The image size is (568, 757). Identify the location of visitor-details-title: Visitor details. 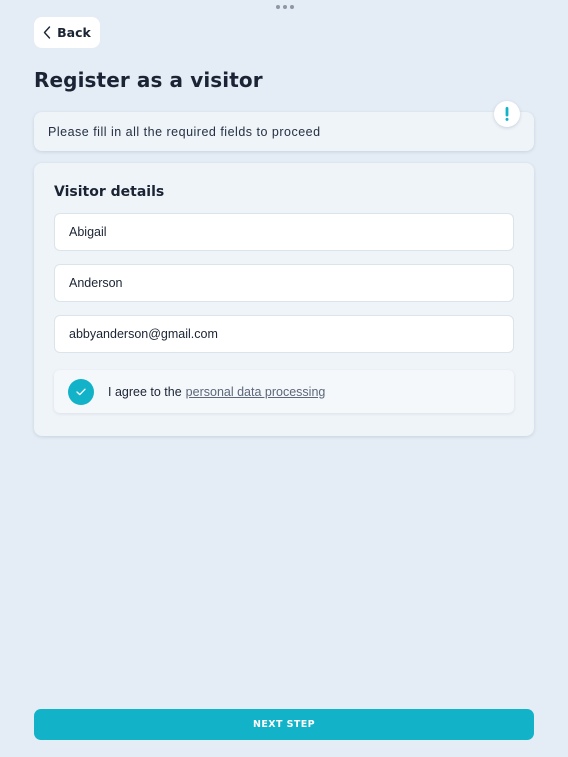
(109, 192).